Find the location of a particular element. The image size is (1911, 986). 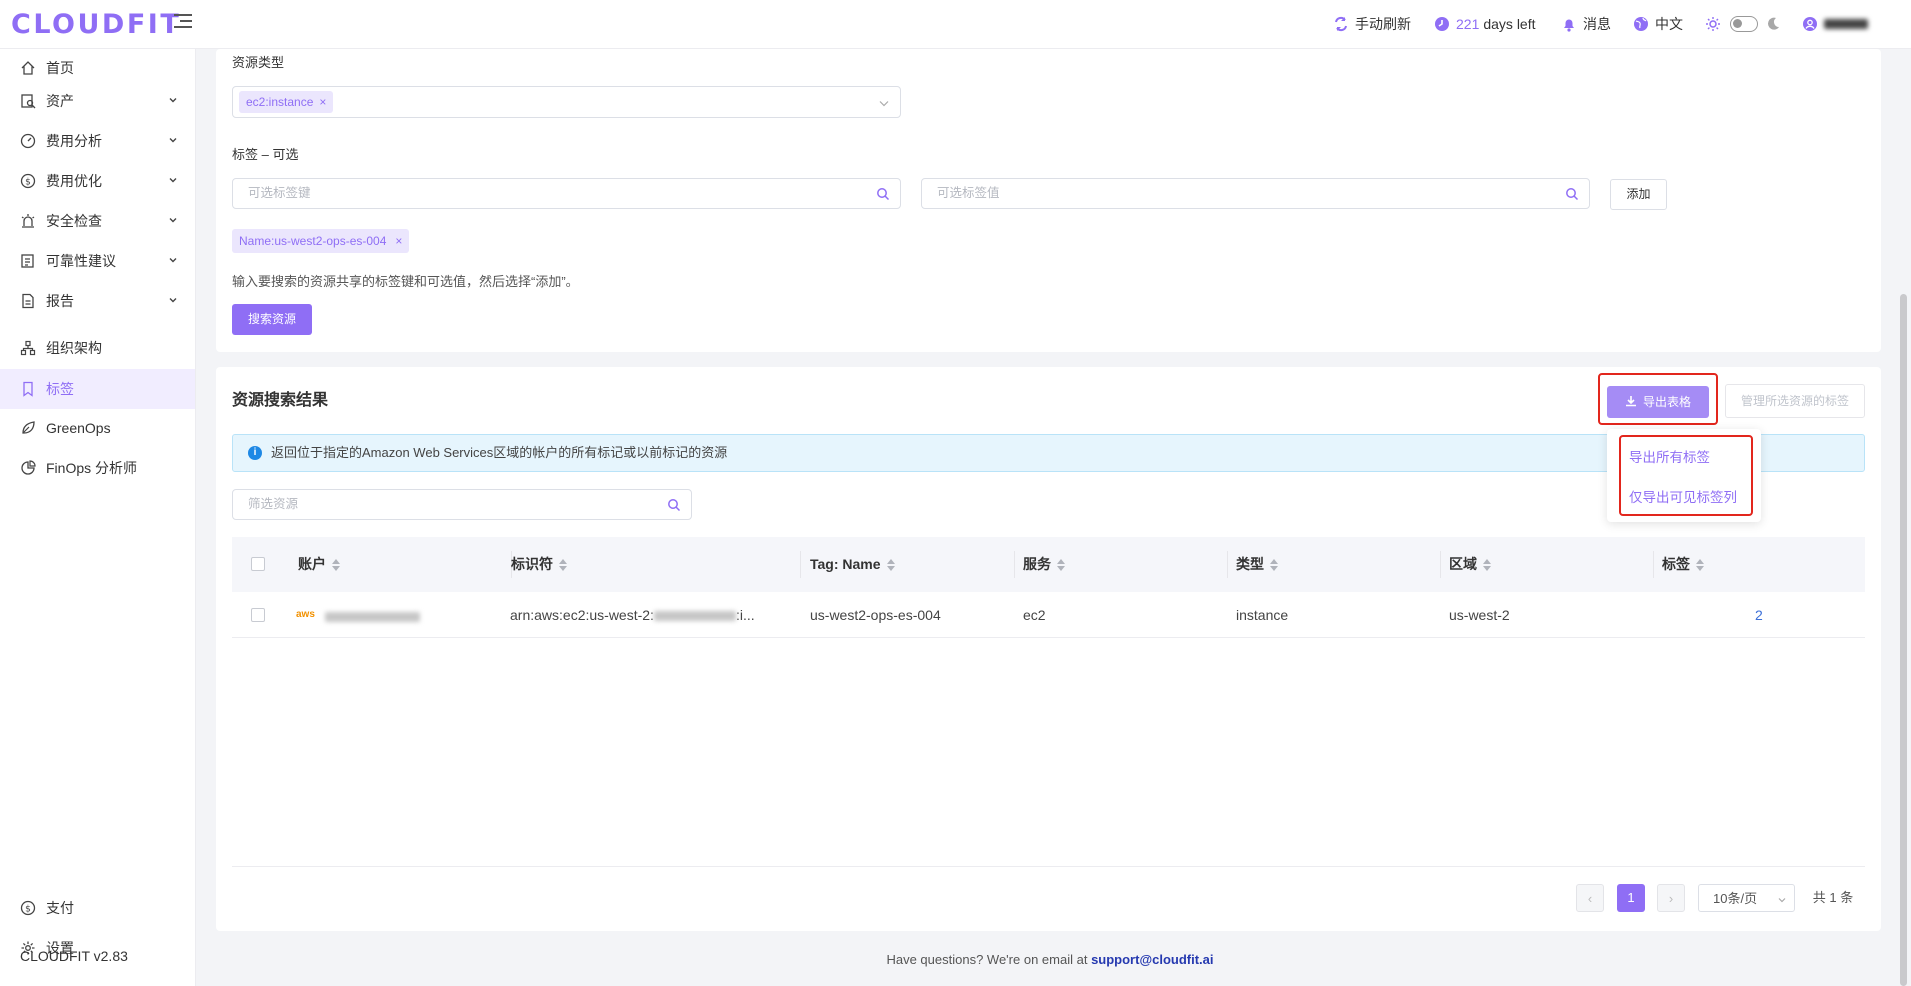

column-region: 区域 is located at coordinates (1470, 564).